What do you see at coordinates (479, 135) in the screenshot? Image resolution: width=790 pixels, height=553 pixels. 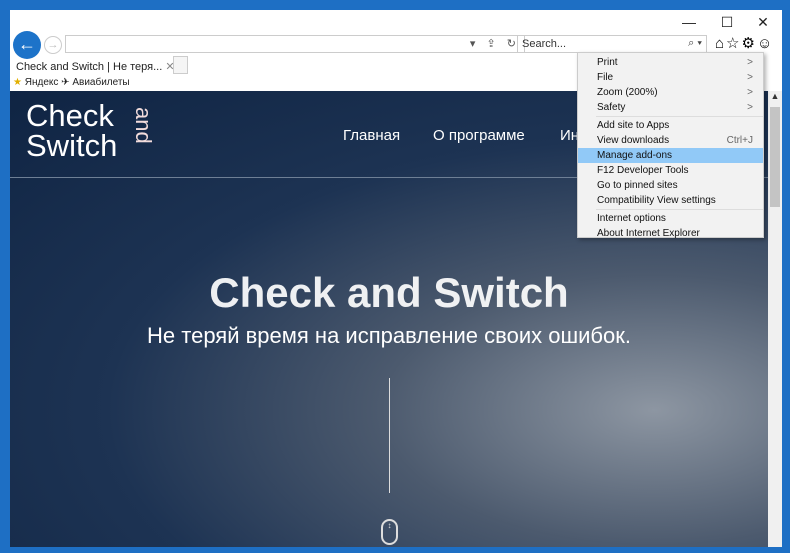 I see `nav-about: О программе` at bounding box center [479, 135].